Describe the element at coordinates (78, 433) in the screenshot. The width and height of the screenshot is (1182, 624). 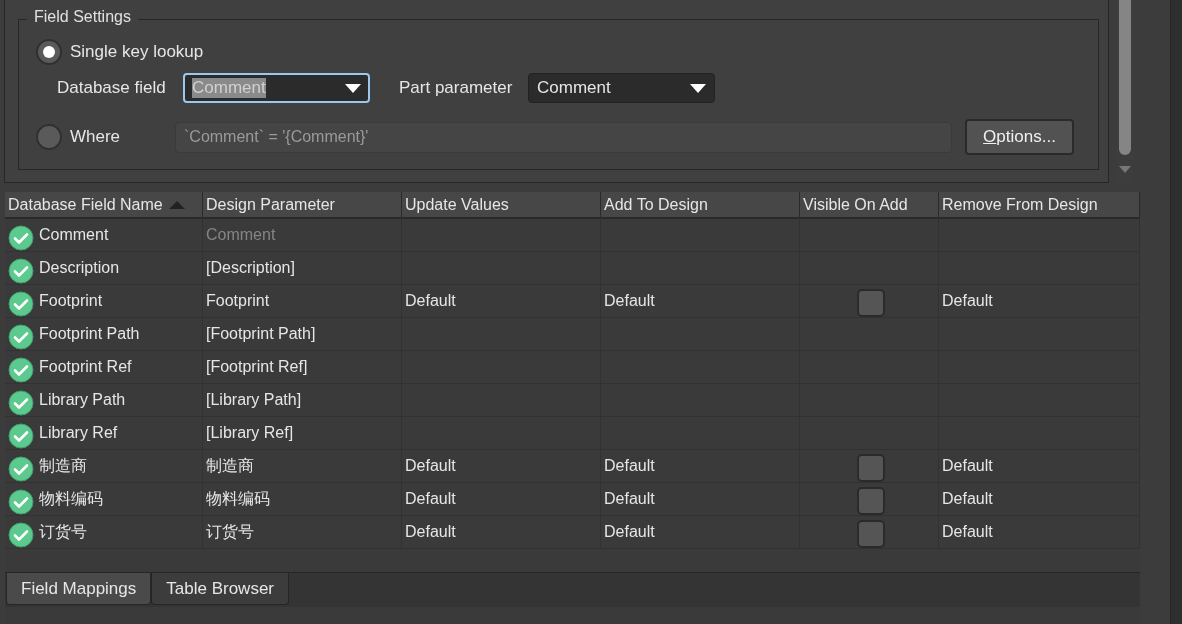
I see `table-cell: Library Ref` at that location.